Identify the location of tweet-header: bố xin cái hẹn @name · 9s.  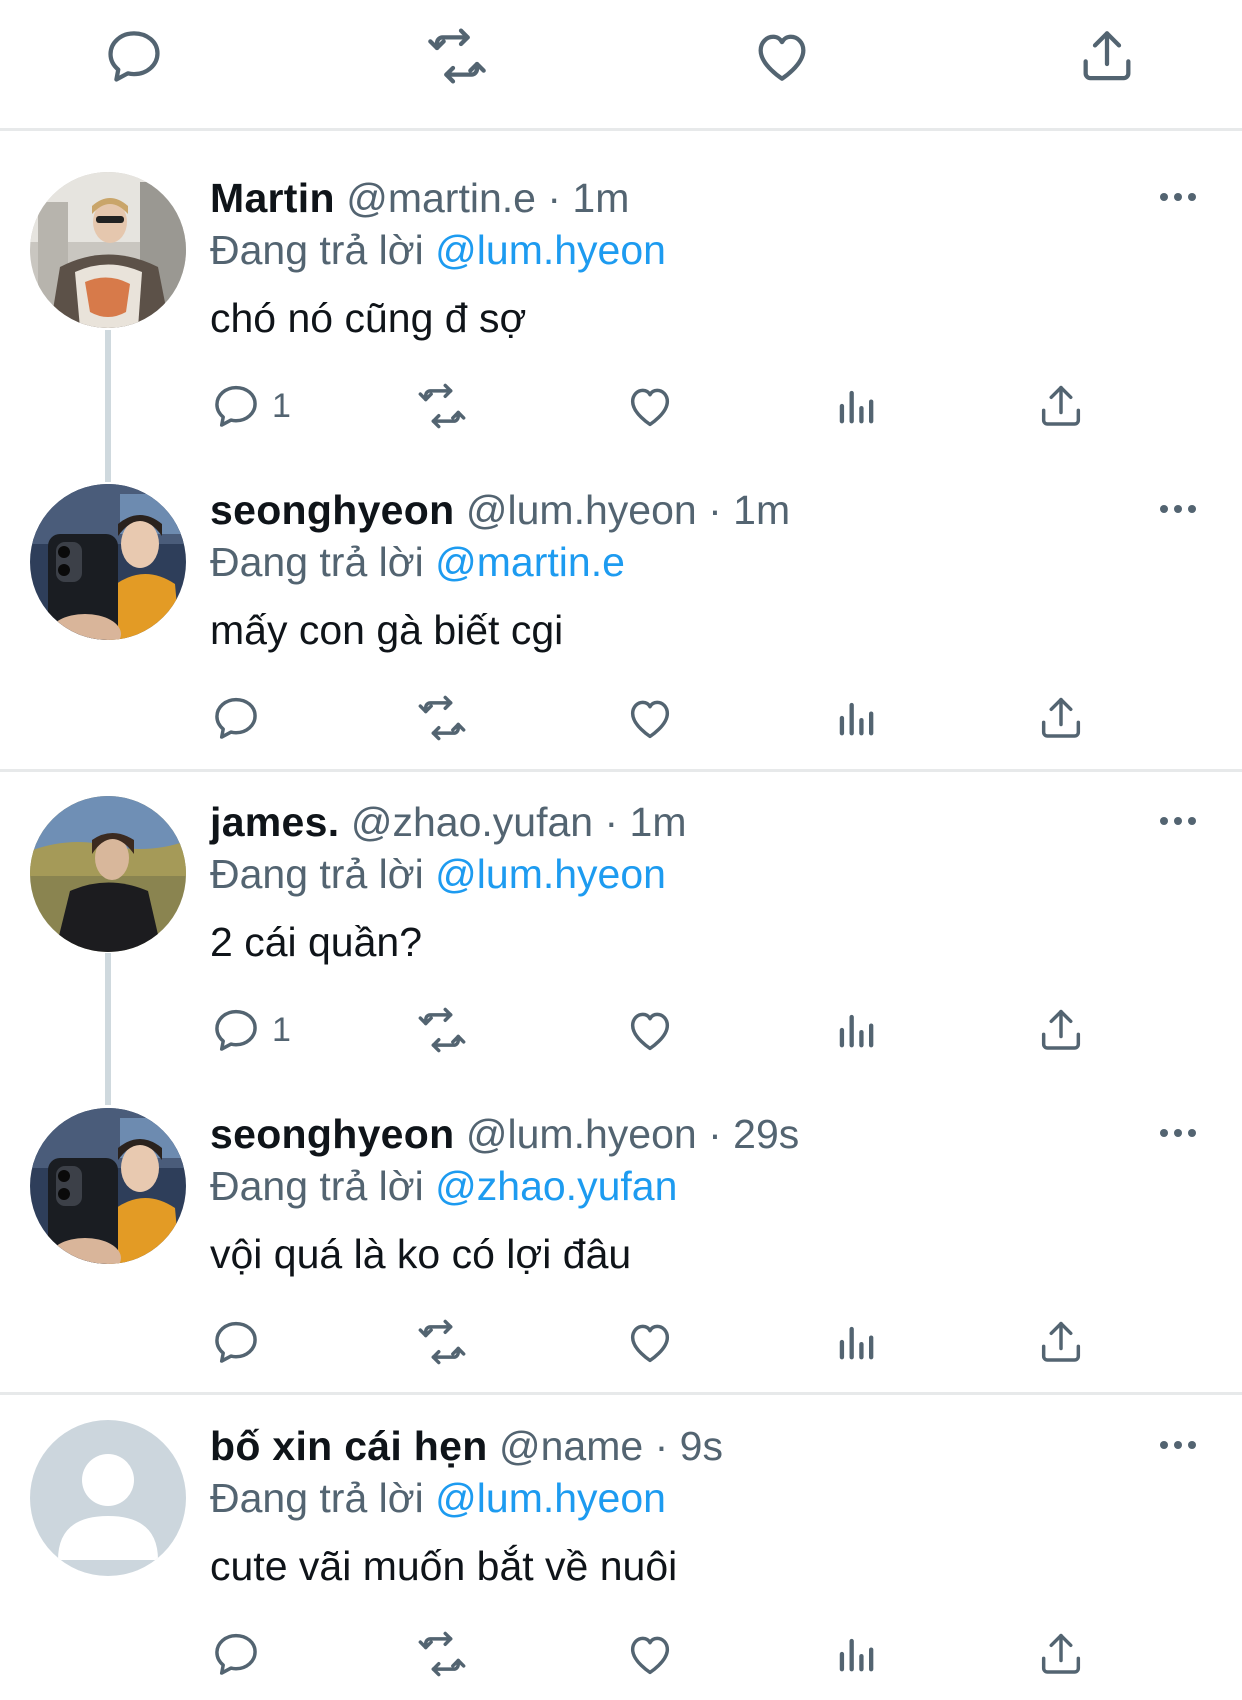
(466, 1446).